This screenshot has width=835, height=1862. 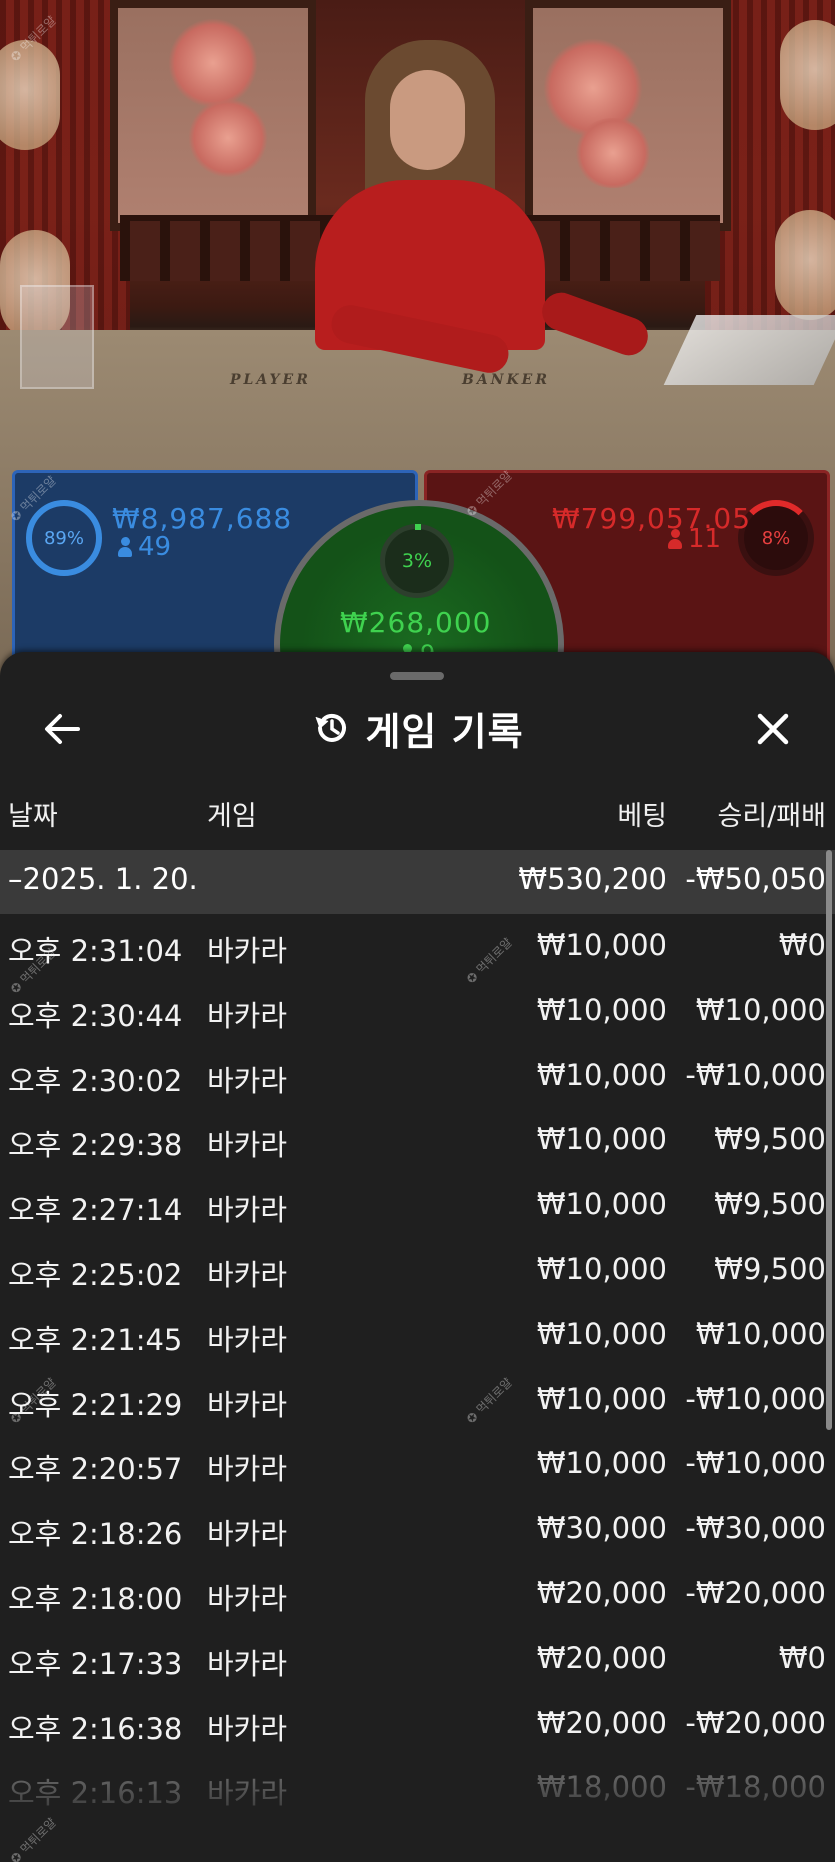 I want to click on column-header-win-loss: 승리/패배, so click(x=771, y=816).